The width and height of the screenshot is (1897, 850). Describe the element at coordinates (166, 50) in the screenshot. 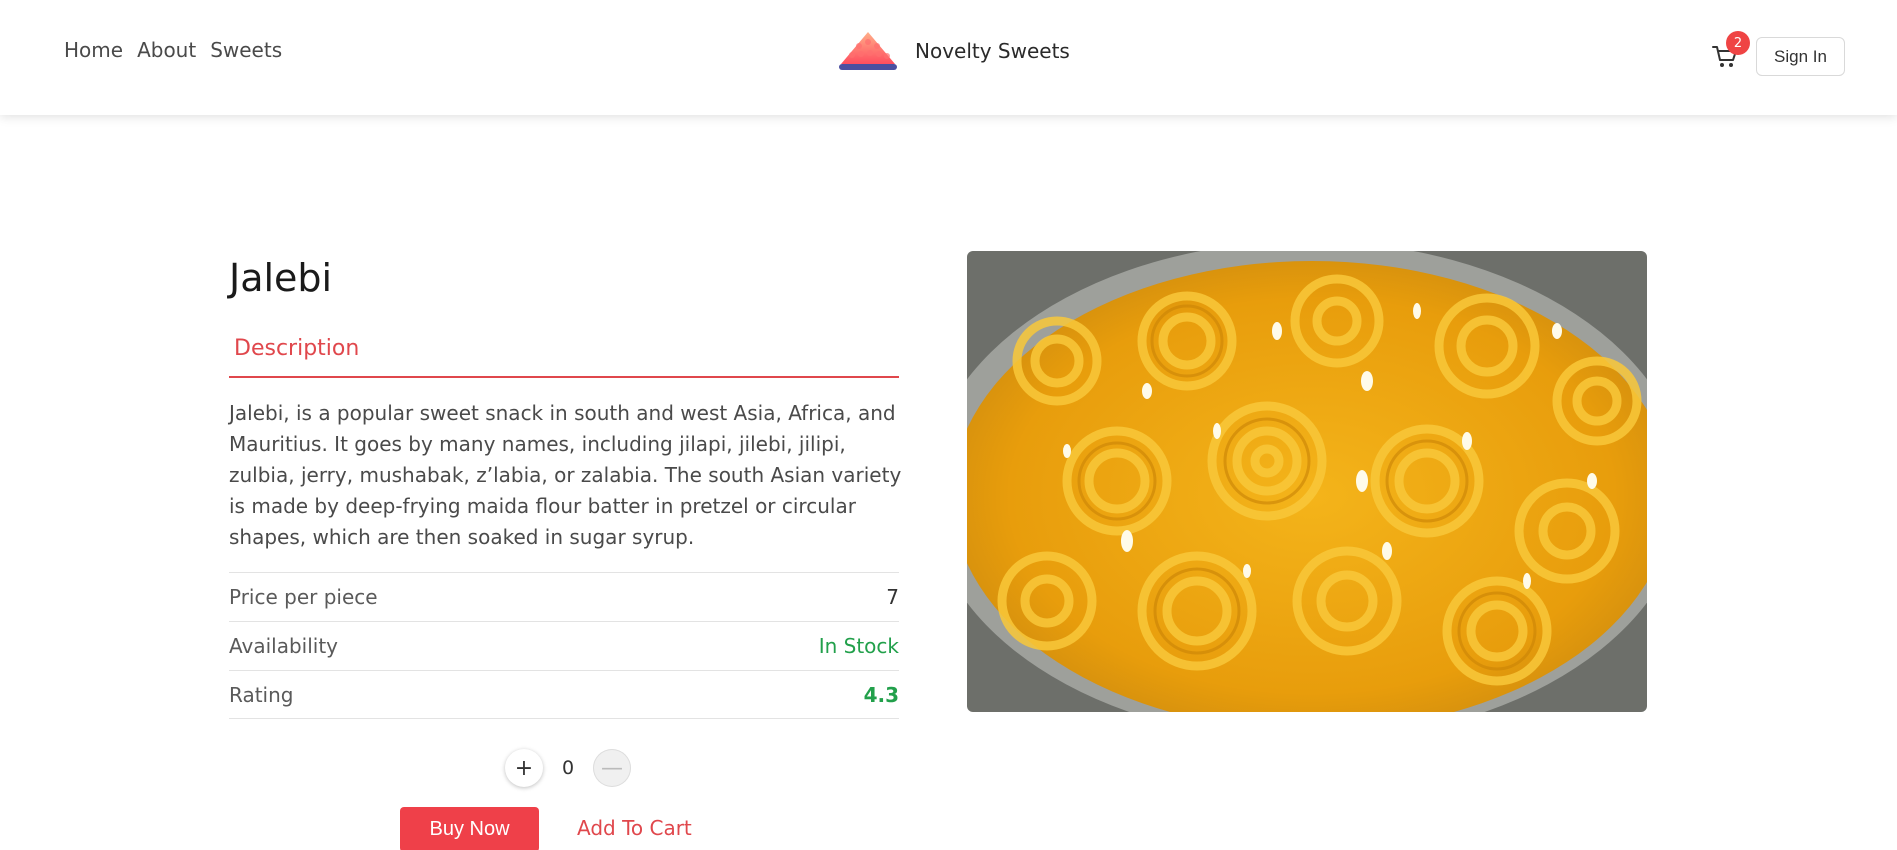

I see `nav-about: About` at that location.